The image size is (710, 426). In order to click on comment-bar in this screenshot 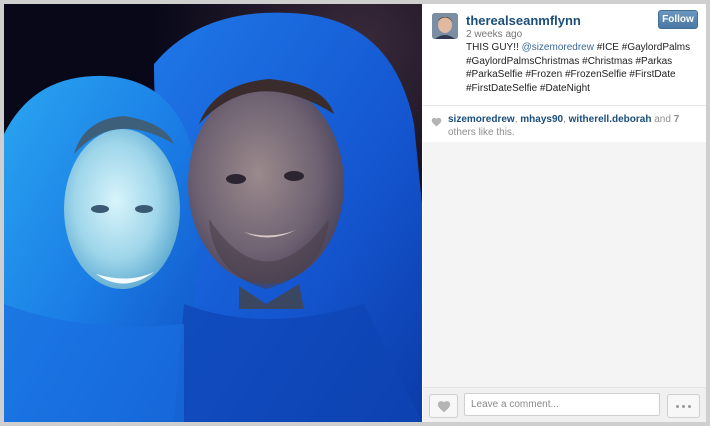, I will do `click(564, 404)`.